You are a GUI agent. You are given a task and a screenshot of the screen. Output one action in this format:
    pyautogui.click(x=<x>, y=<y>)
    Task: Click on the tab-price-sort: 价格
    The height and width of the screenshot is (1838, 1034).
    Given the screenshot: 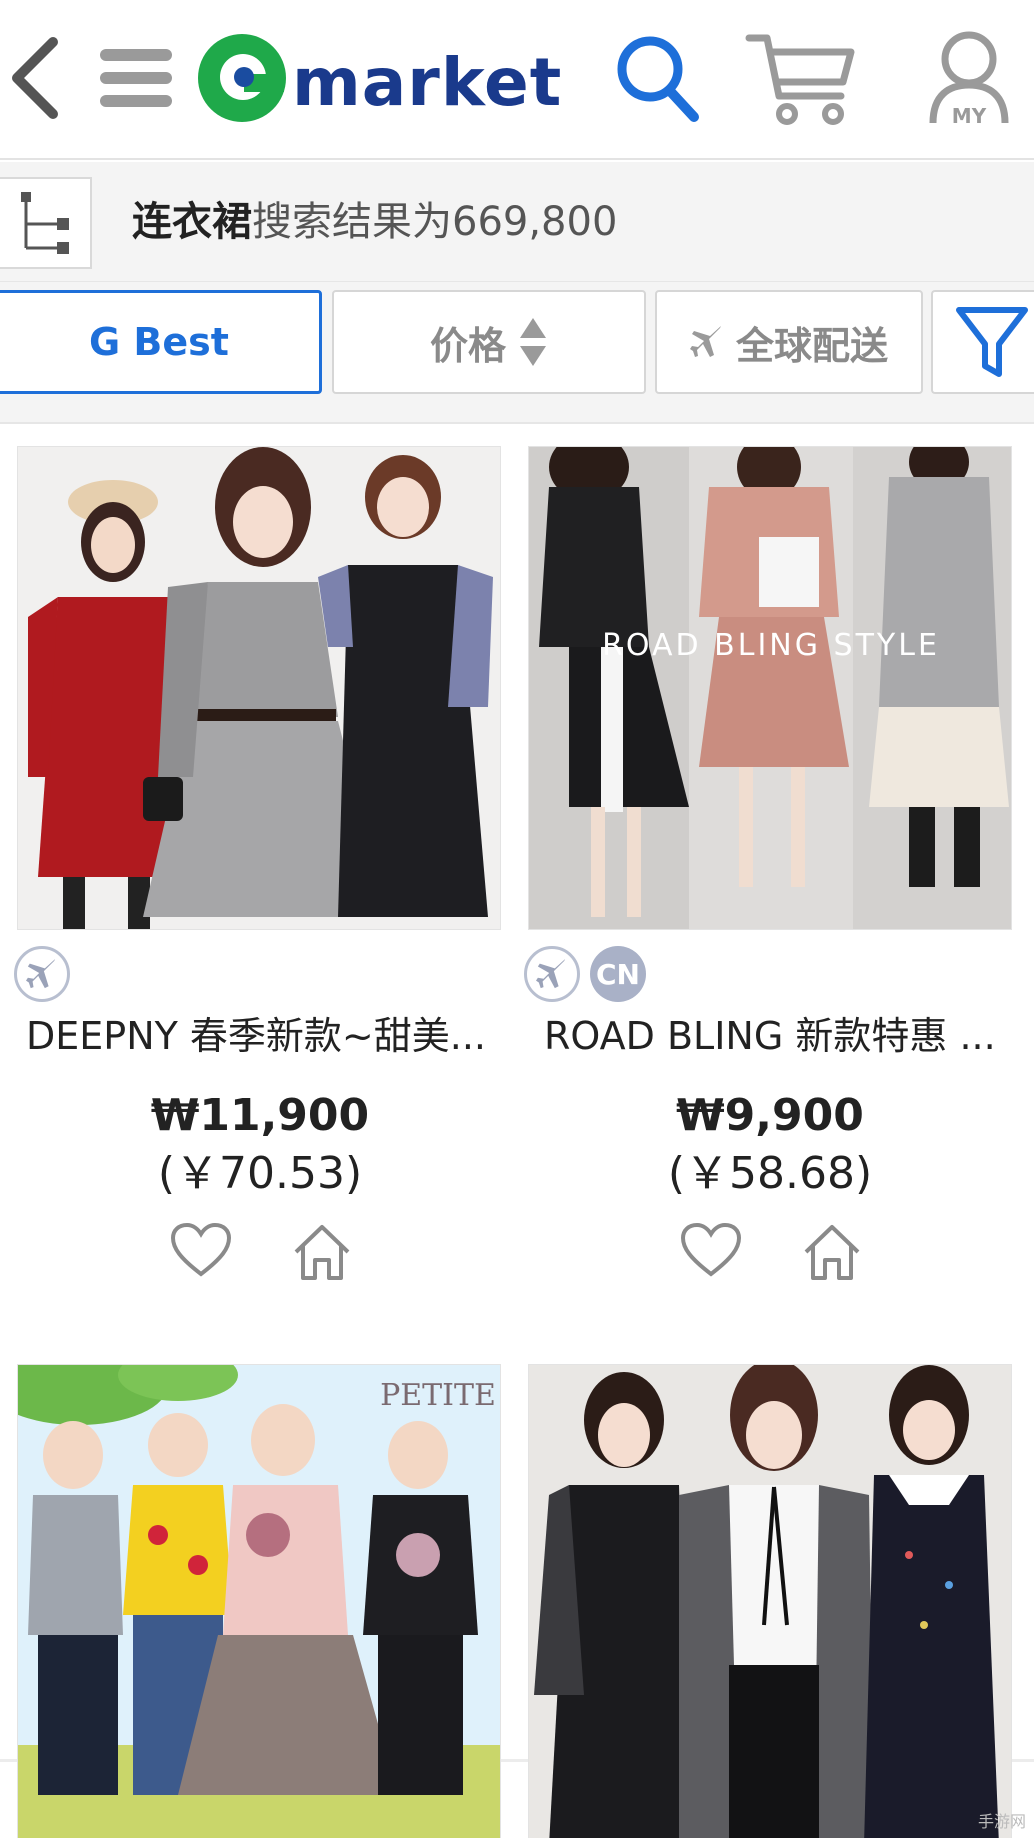 What is the action you would take?
    pyautogui.click(x=489, y=342)
    